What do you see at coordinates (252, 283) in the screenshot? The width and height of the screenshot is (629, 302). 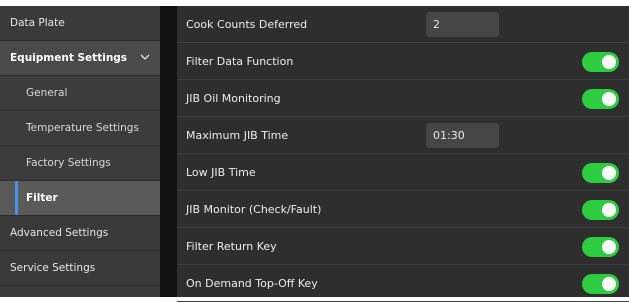 I see `setting-label: On Demand Top-Off Key` at bounding box center [252, 283].